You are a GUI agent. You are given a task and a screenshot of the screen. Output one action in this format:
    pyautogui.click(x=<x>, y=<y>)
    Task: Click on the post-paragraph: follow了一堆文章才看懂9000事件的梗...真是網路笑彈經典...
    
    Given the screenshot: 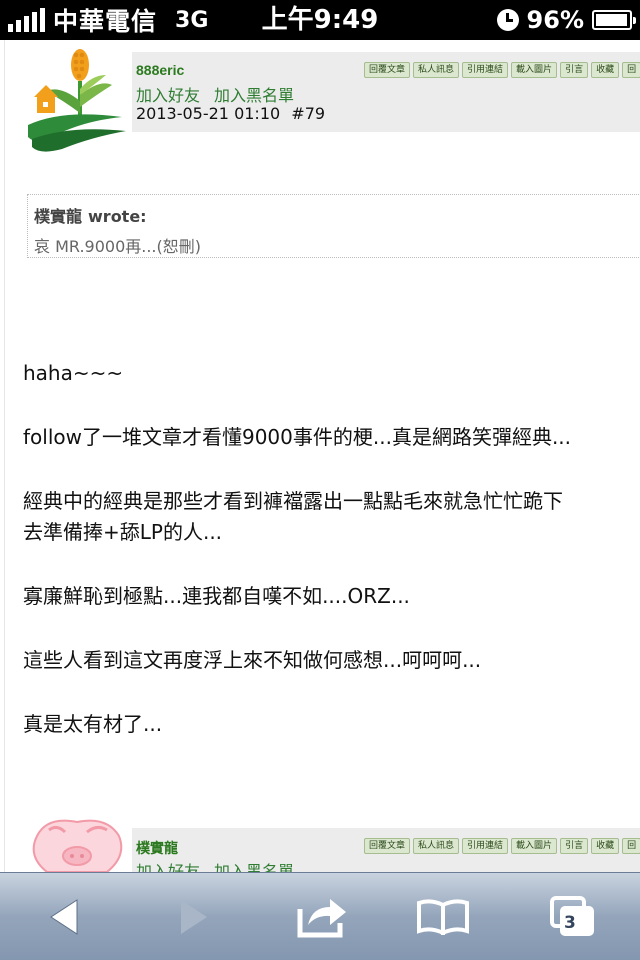 What is the action you would take?
    pyautogui.click(x=297, y=437)
    